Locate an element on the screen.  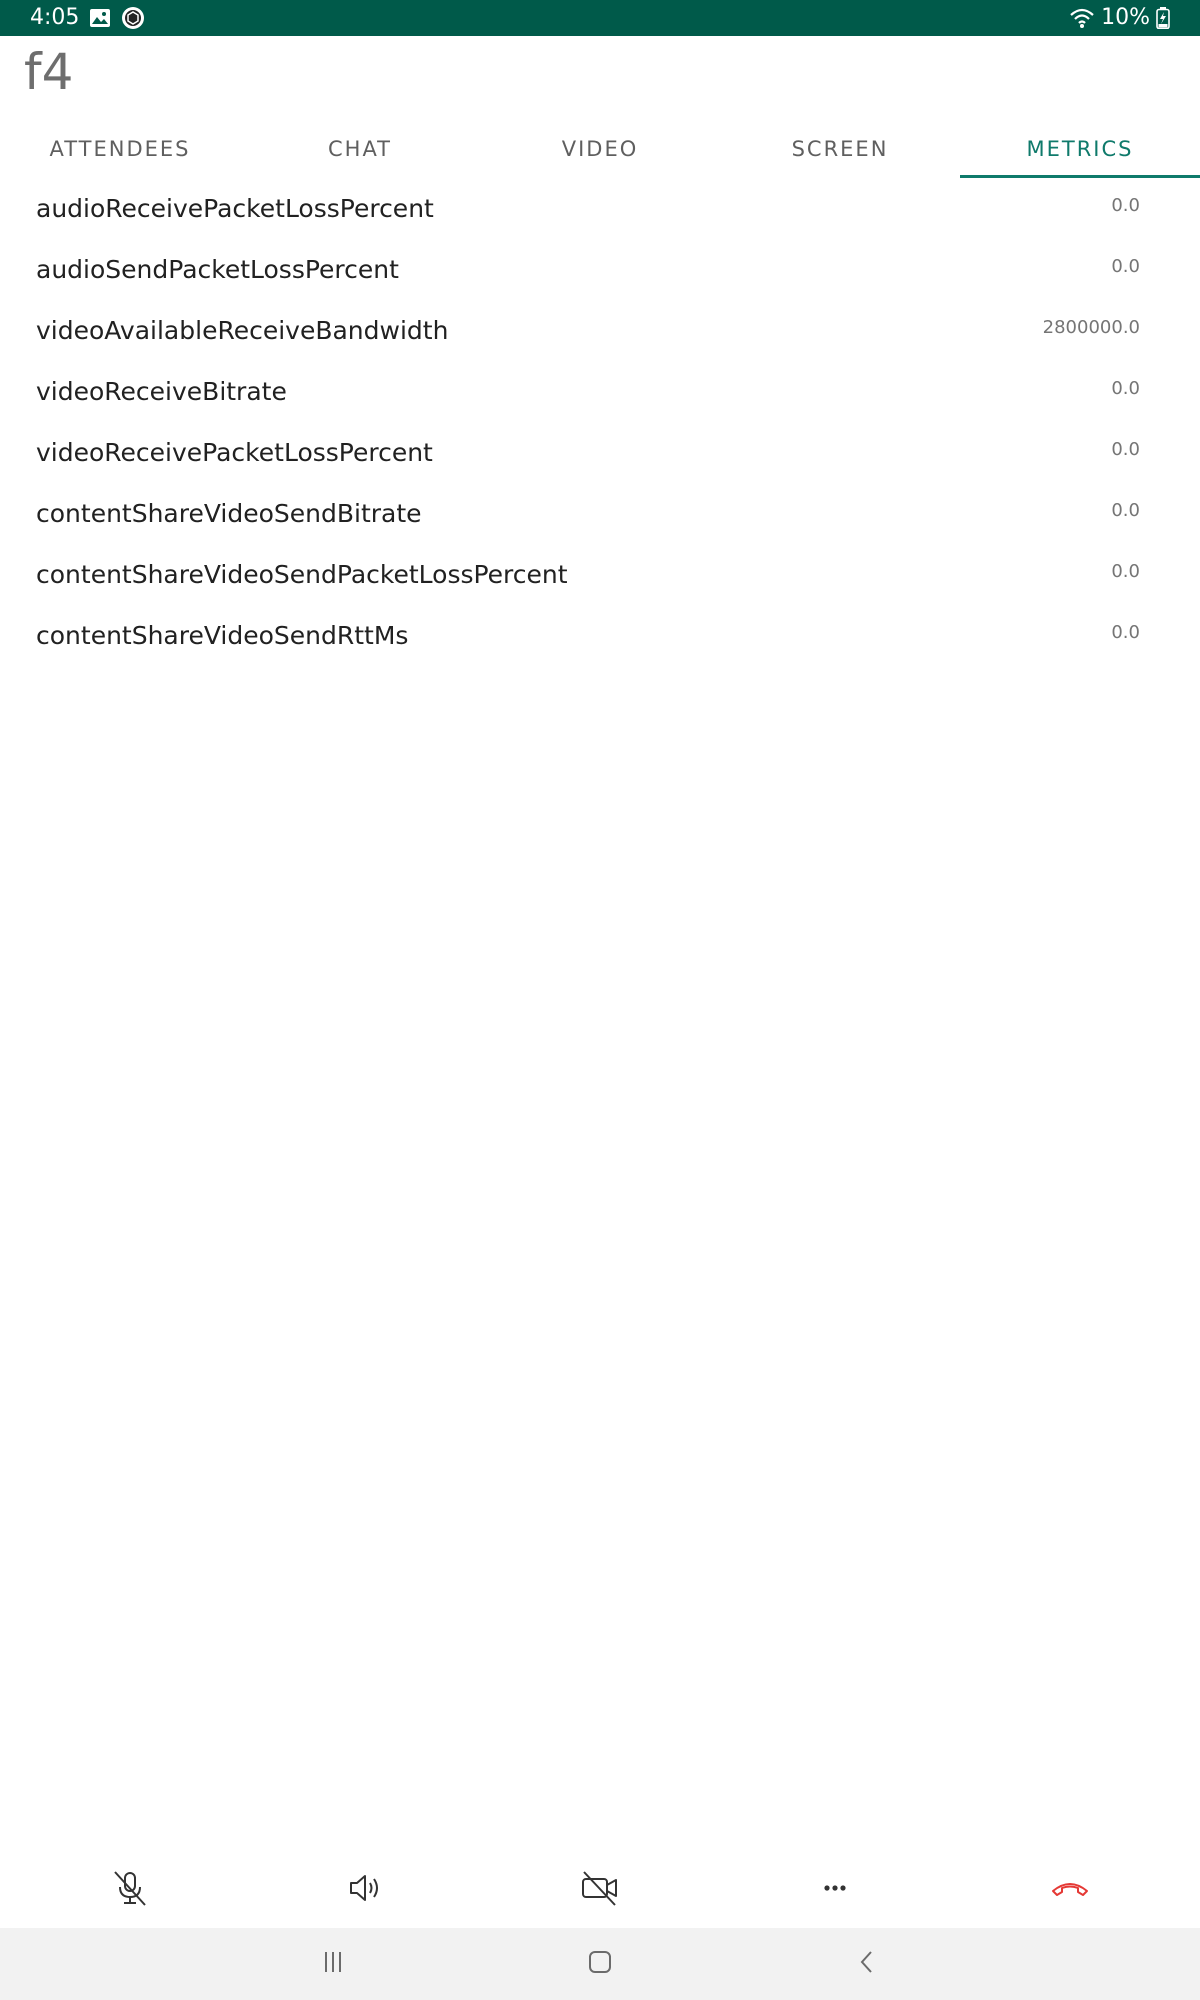
metric-name: contentShareVideoSendPacketLossPercent is located at coordinates (302, 574).